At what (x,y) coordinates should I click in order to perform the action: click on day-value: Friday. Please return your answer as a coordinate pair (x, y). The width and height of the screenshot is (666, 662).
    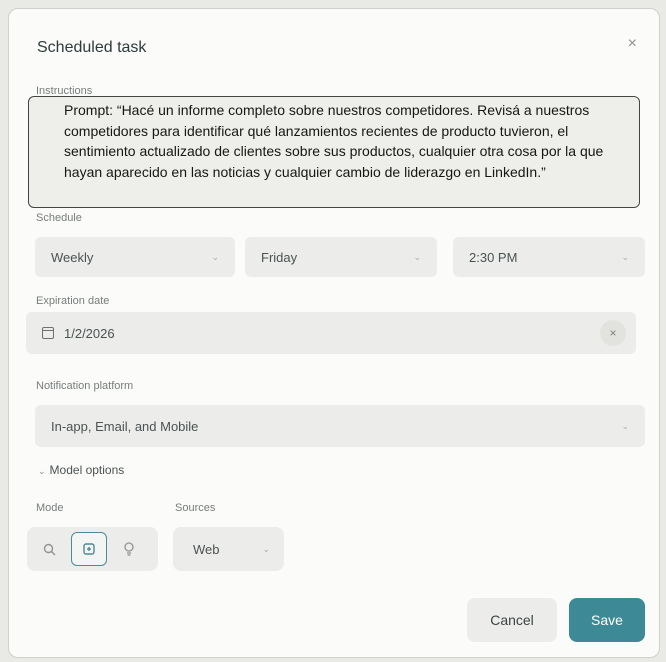
    Looking at the image, I should click on (279, 257).